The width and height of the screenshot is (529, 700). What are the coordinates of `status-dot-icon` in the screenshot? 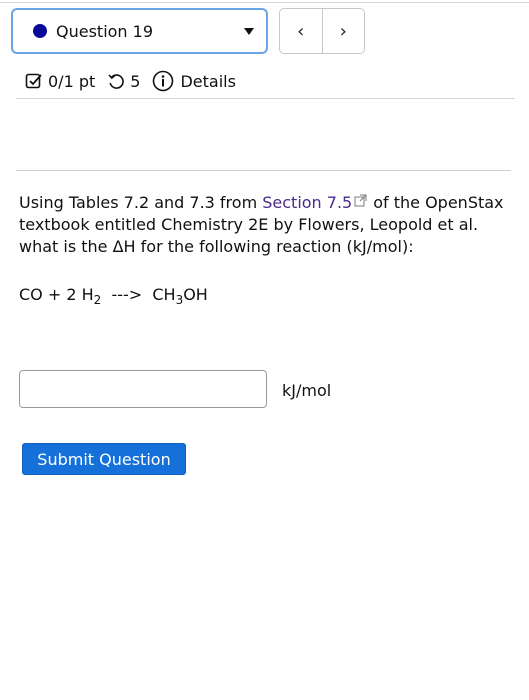 It's located at (40, 31).